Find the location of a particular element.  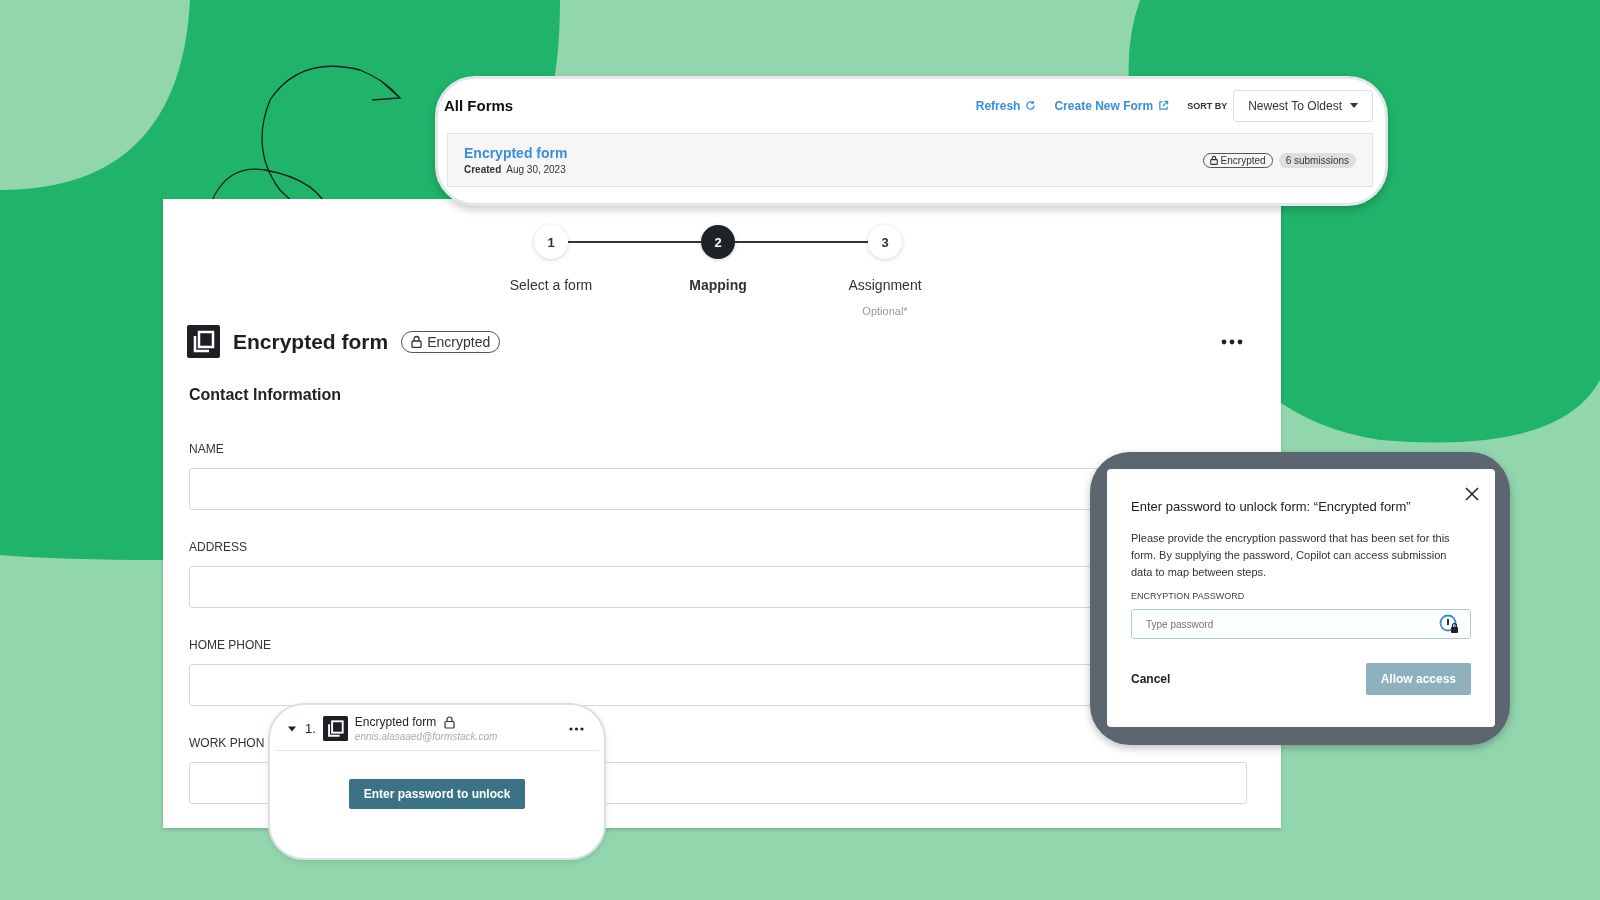

external-link-icon is located at coordinates (1164, 105).